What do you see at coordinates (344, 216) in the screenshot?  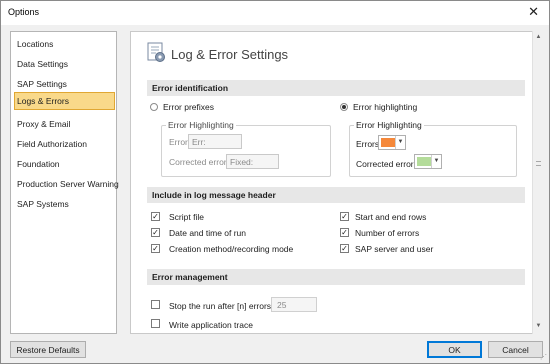 I see `start-end-rows-checkbox: ✓` at bounding box center [344, 216].